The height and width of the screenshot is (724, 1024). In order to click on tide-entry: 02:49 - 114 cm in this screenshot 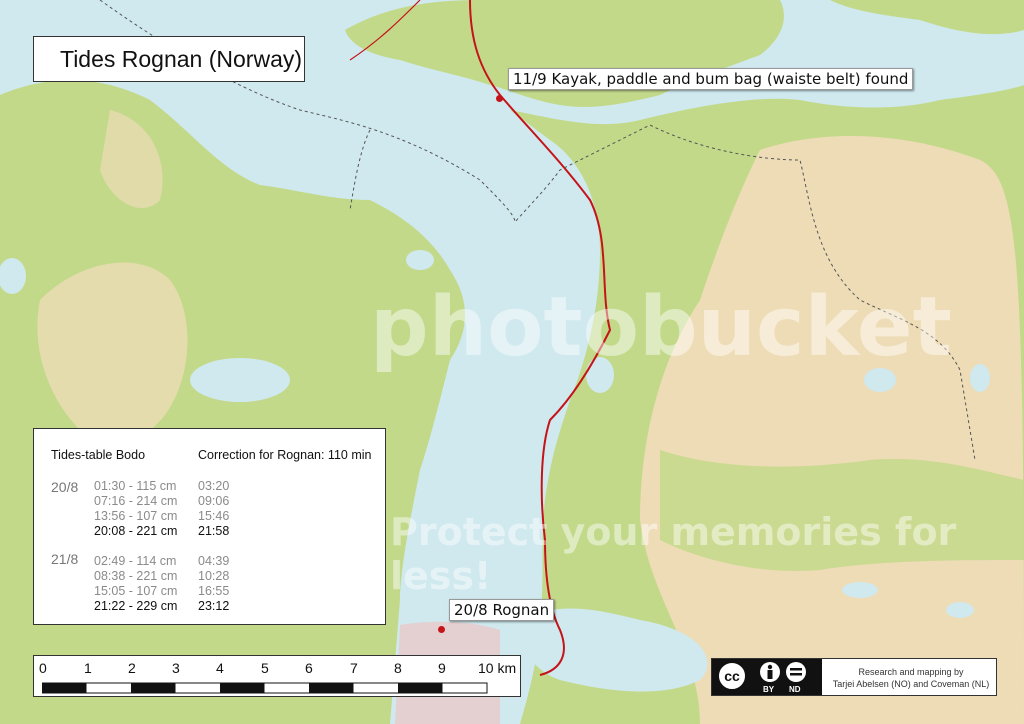, I will do `click(135, 561)`.